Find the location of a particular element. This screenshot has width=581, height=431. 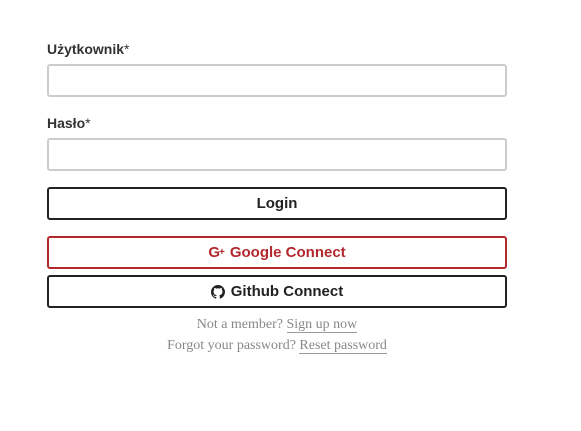

google-connect-button: G + Google Connect is located at coordinates (277, 252).